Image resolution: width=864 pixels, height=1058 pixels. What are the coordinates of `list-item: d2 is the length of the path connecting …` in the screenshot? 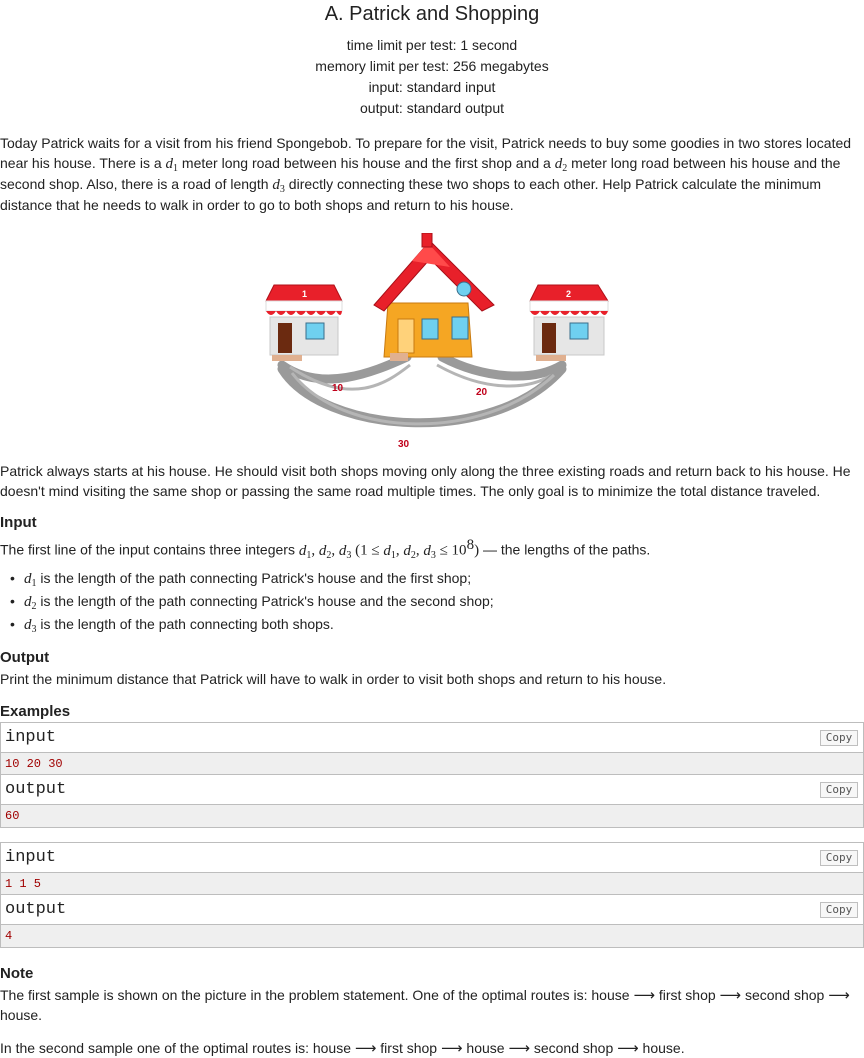 It's located at (437, 601).